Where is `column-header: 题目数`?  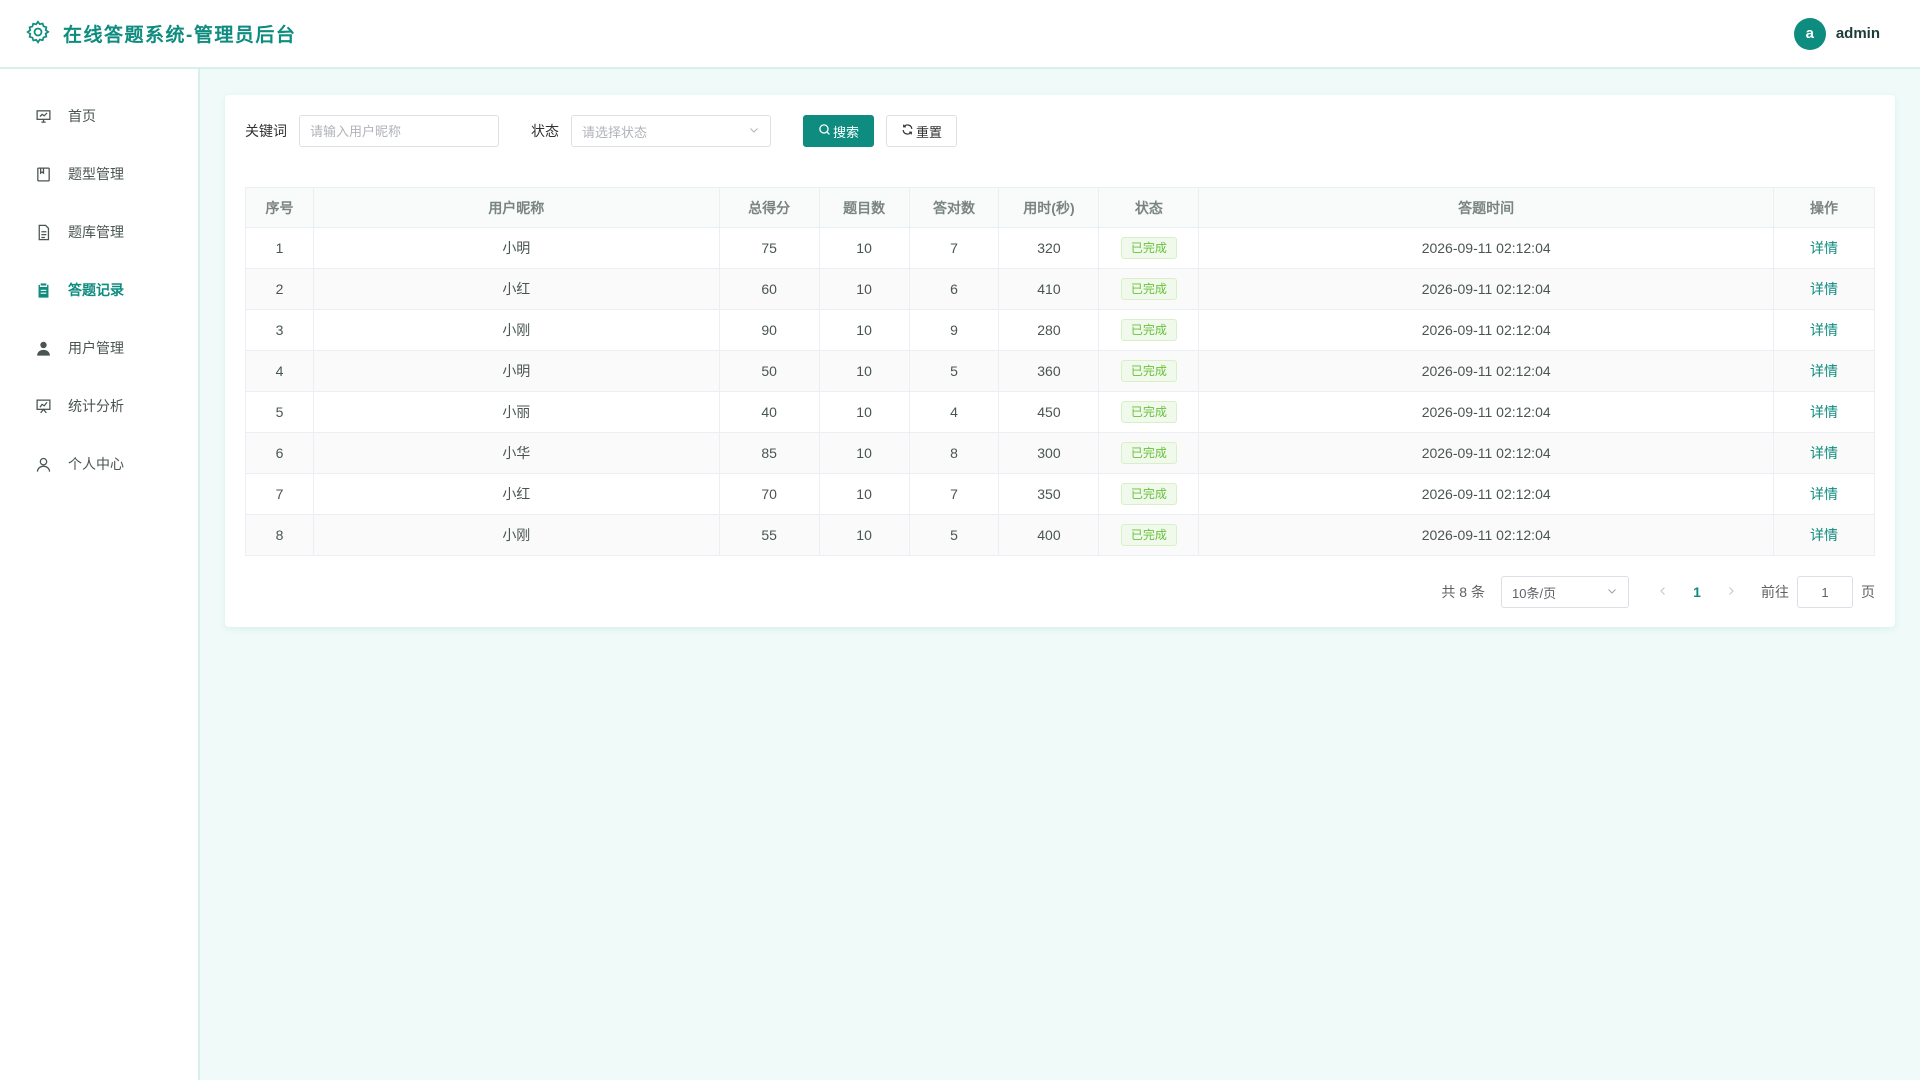
column-header: 题目数 is located at coordinates (864, 207).